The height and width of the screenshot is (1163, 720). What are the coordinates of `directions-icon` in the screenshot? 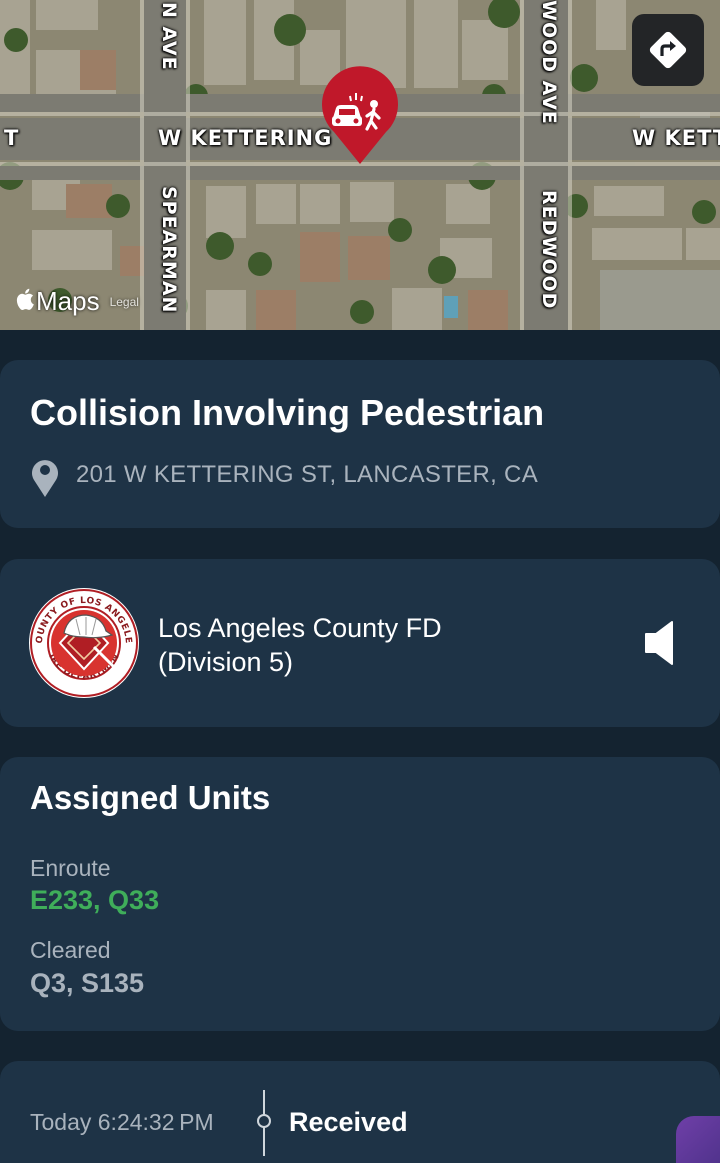 It's located at (668, 50).